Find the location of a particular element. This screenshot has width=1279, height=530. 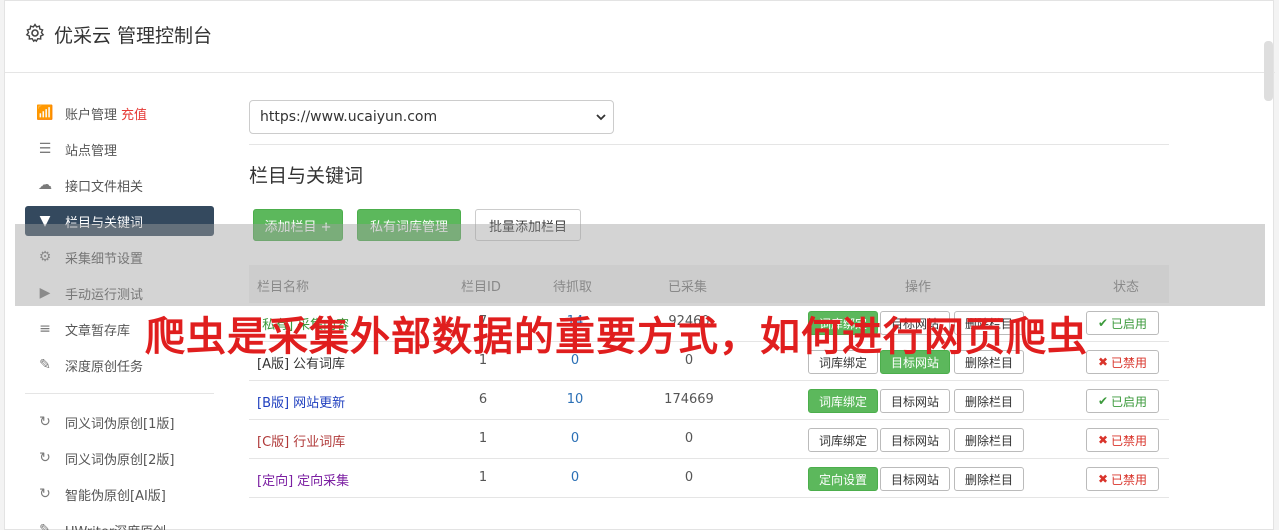

column-name: 行业词库 is located at coordinates (319, 442).